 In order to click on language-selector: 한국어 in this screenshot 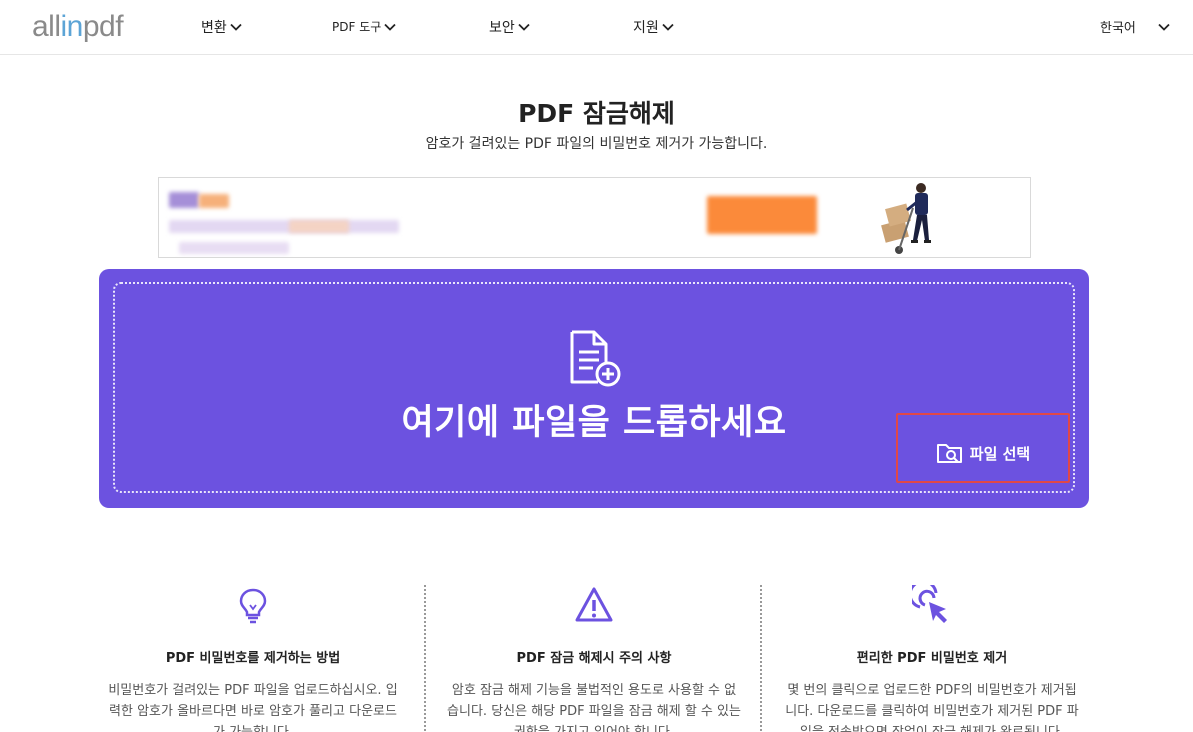, I will do `click(1118, 26)`.